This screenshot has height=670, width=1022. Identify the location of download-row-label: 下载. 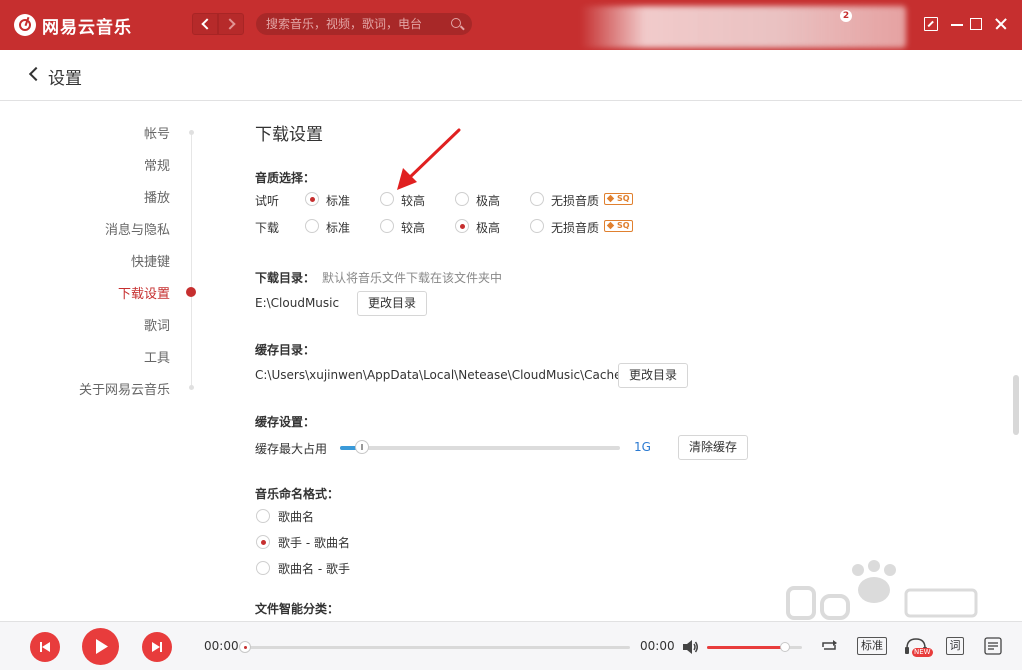
(267, 228).